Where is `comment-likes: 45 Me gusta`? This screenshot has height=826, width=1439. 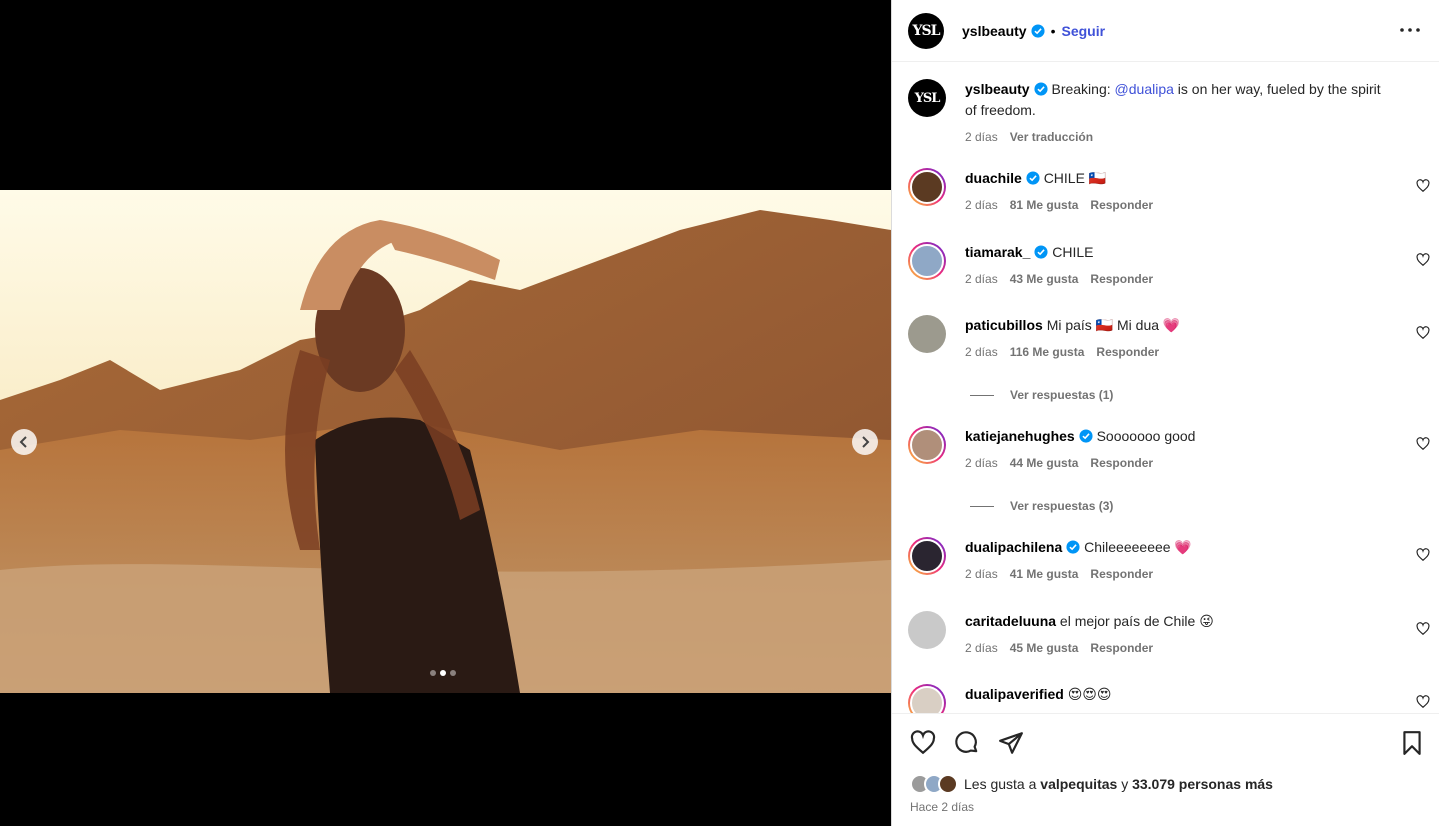
comment-likes: 45 Me gusta is located at coordinates (1044, 648).